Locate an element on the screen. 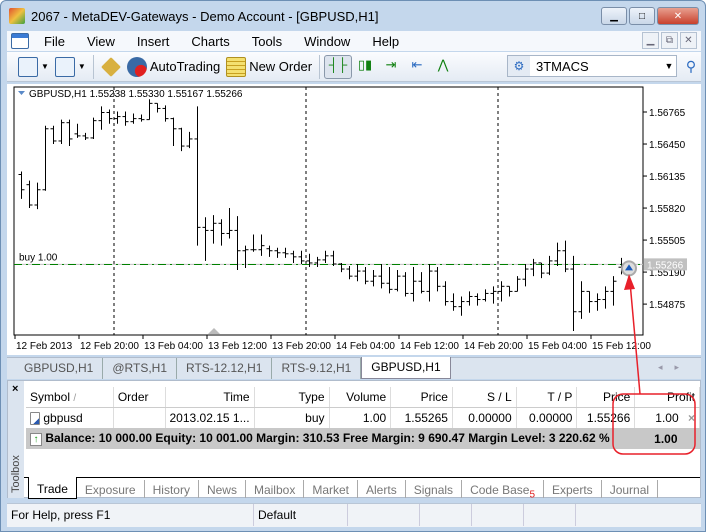  x-tick-label: 13 Feb 12:00 is located at coordinates (237, 346).